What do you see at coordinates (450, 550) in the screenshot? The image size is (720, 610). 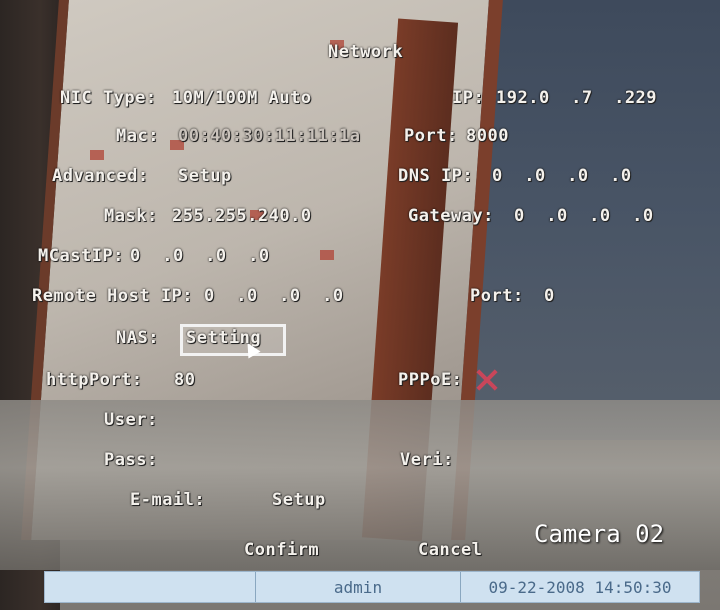 I see `cancel-button: Cancel` at bounding box center [450, 550].